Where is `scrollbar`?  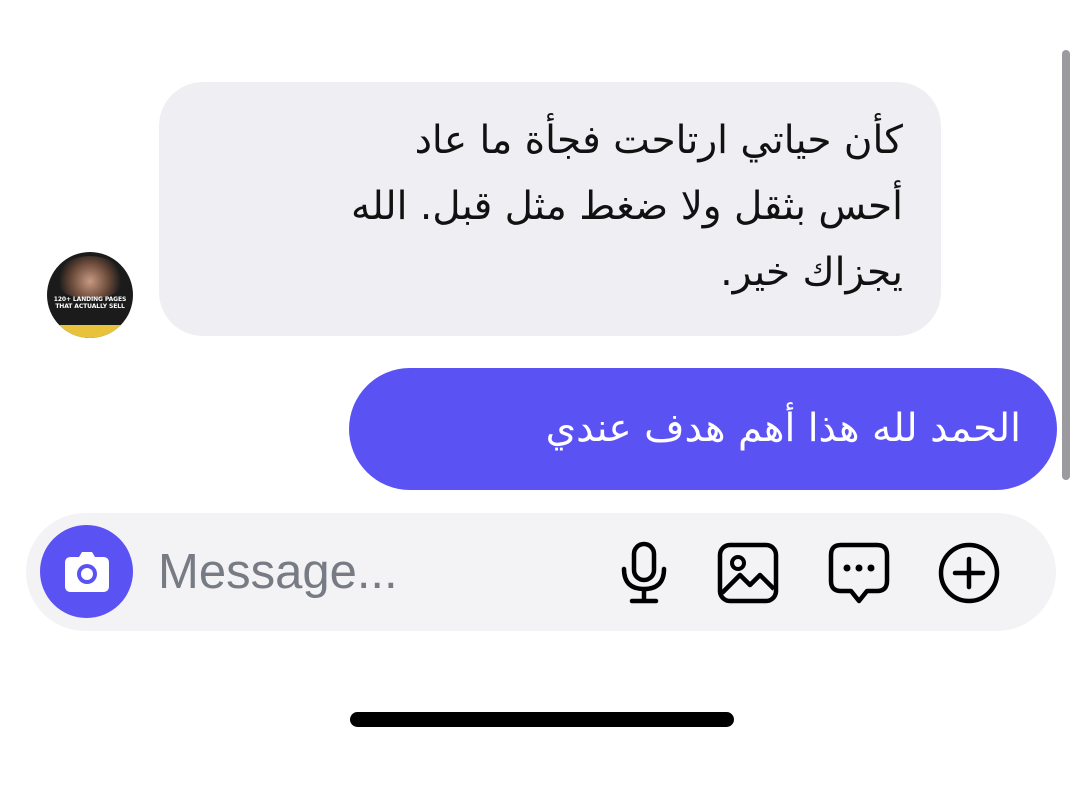
scrollbar is located at coordinates (1066, 265).